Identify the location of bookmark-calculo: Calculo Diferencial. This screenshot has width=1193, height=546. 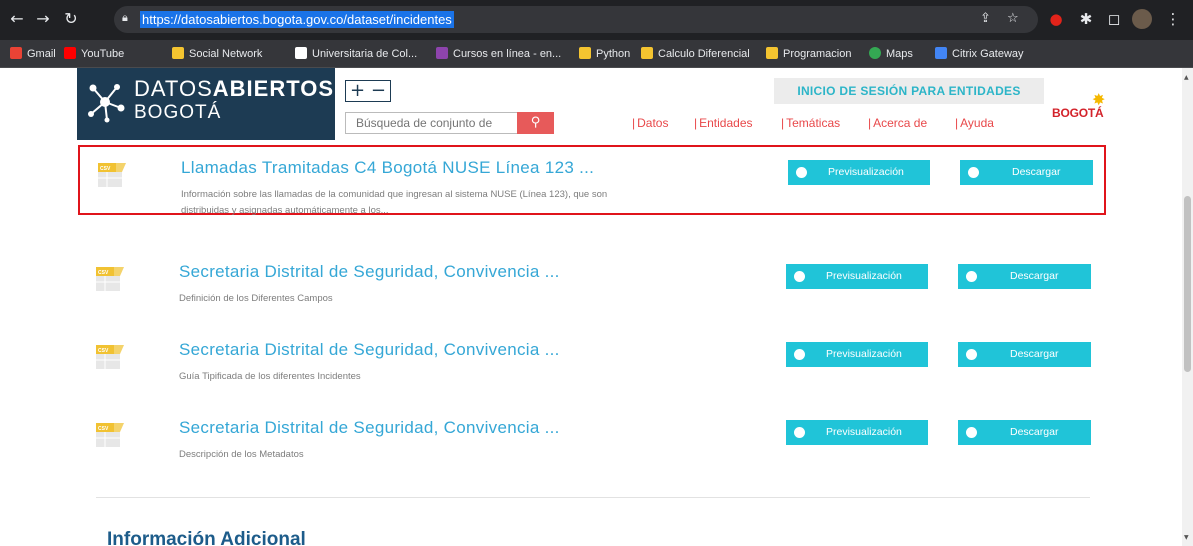
(695, 54).